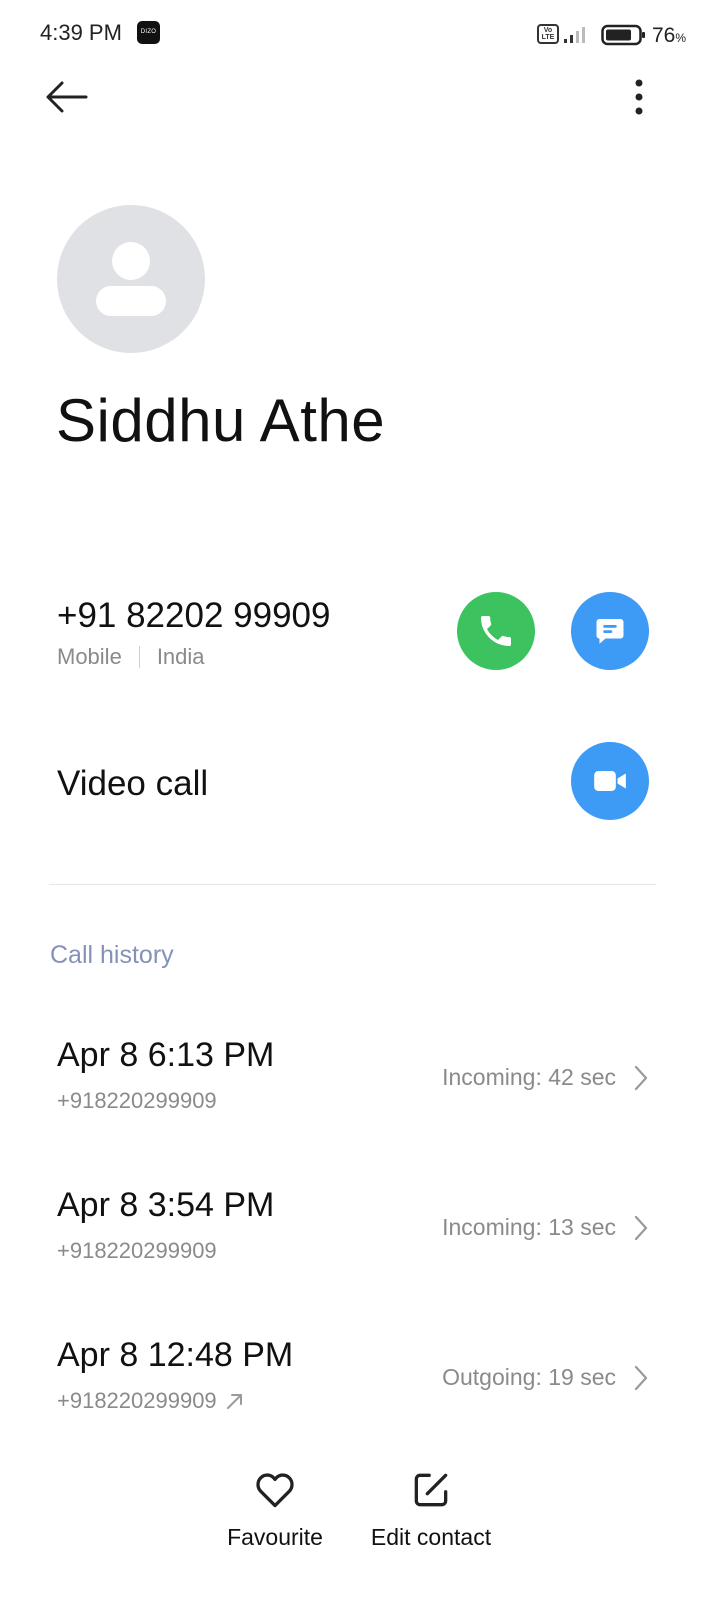 The image size is (720, 1600). I want to click on video-camera-icon, so click(610, 781).